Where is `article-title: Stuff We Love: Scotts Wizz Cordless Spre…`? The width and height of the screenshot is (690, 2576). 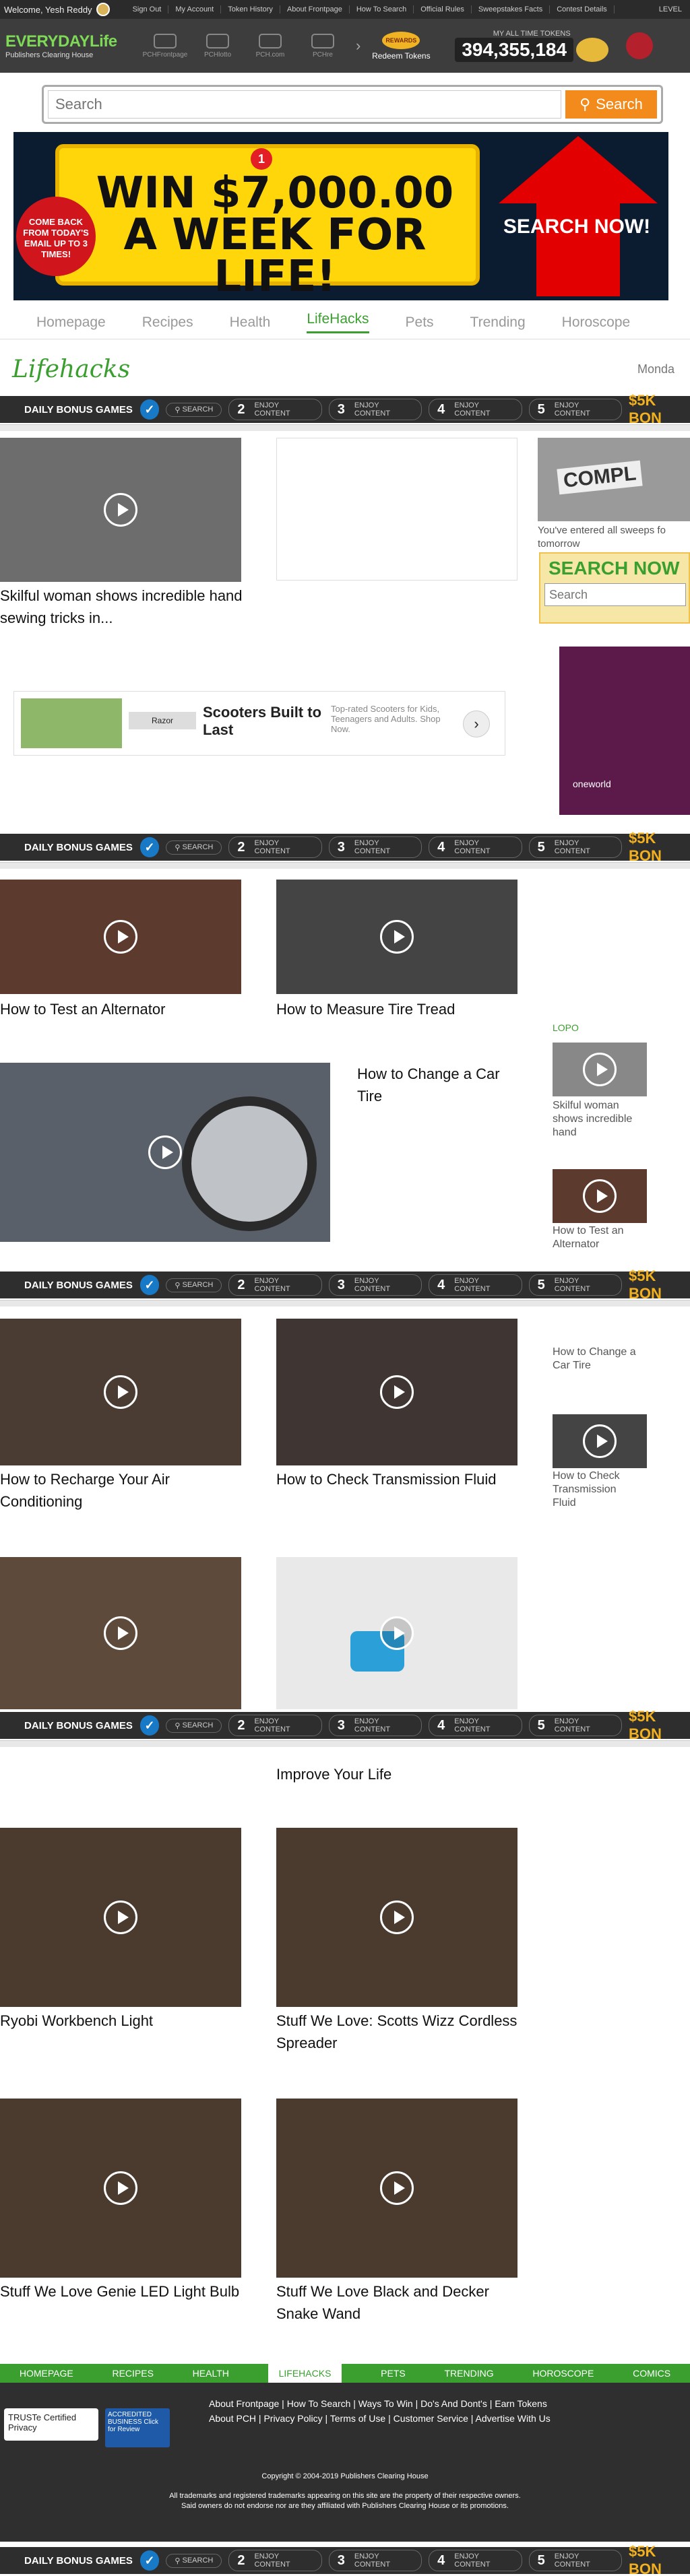 article-title: Stuff We Love: Scotts Wizz Cordless Spre… is located at coordinates (397, 2032).